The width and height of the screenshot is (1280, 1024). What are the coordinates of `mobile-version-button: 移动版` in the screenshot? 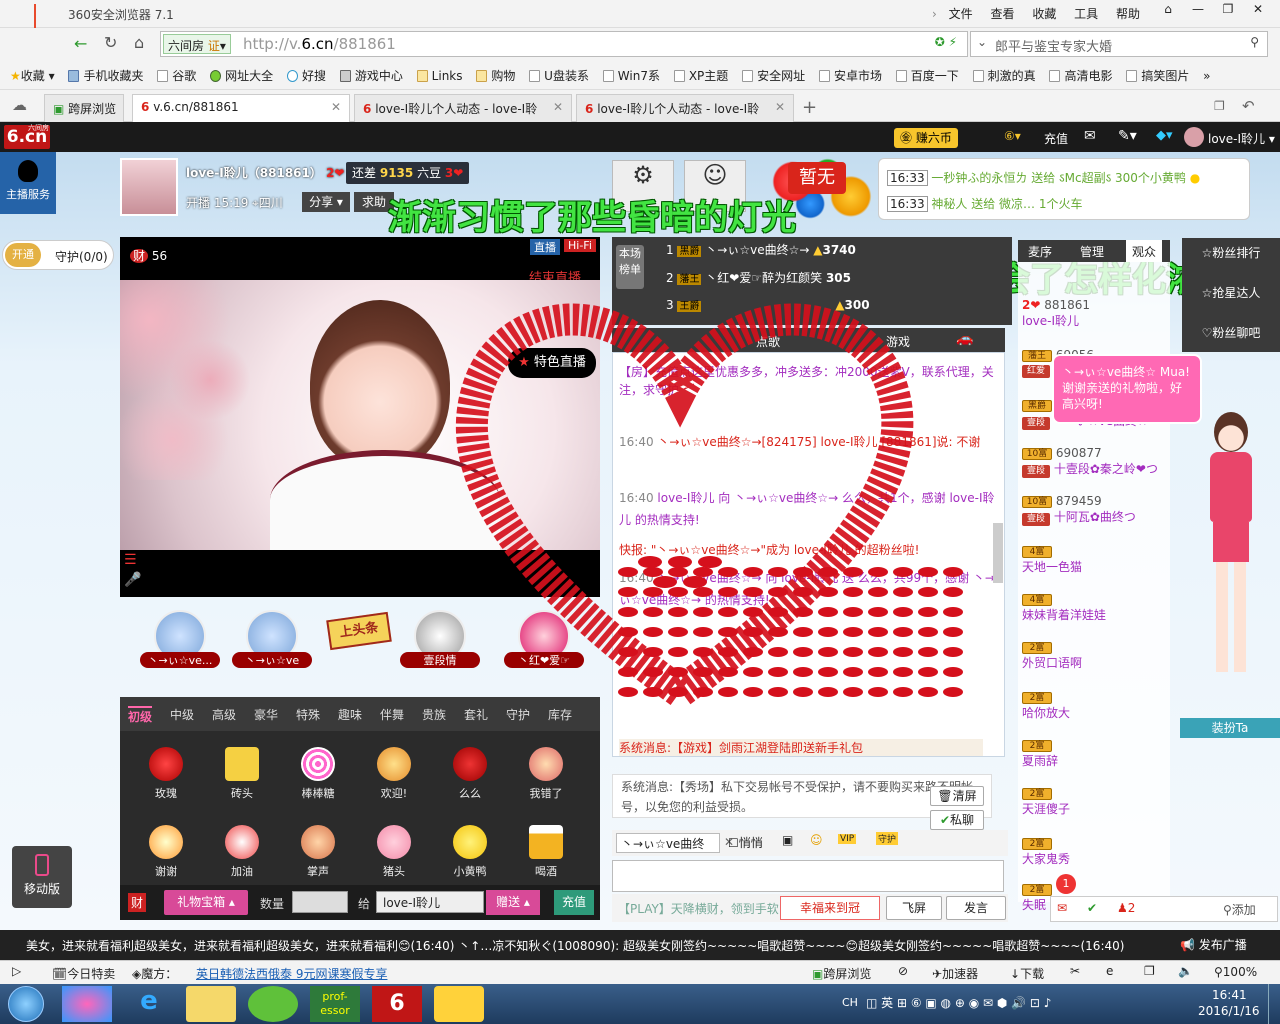 It's located at (42, 877).